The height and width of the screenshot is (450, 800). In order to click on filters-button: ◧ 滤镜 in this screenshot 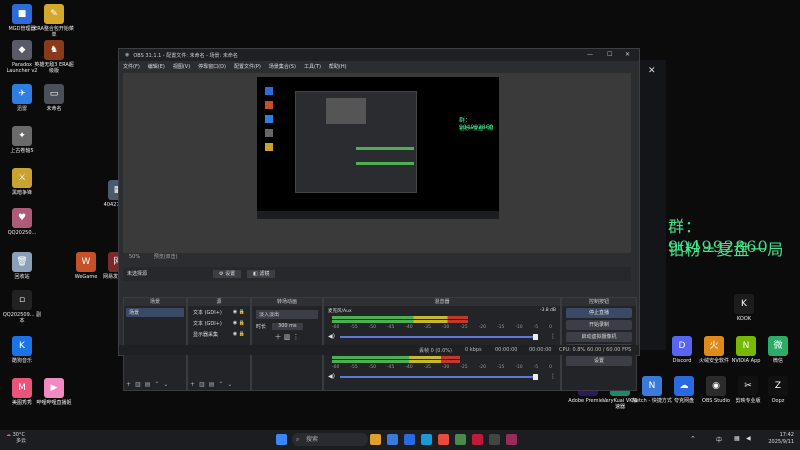, I will do `click(261, 274)`.